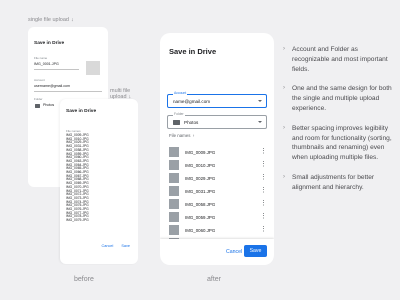 This screenshot has height=300, width=400. I want to click on file-names-label: File names, so click(180, 135).